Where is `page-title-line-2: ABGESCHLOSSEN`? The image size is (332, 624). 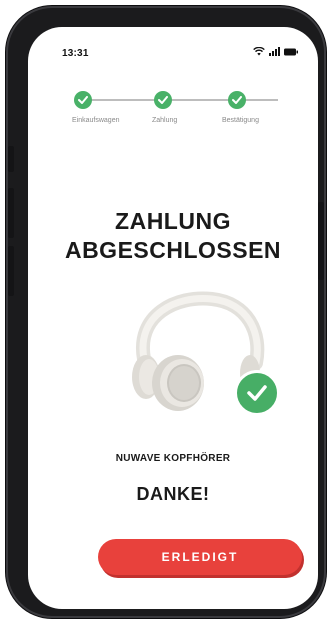 page-title-line-2: ABGESCHLOSSEN is located at coordinates (173, 250).